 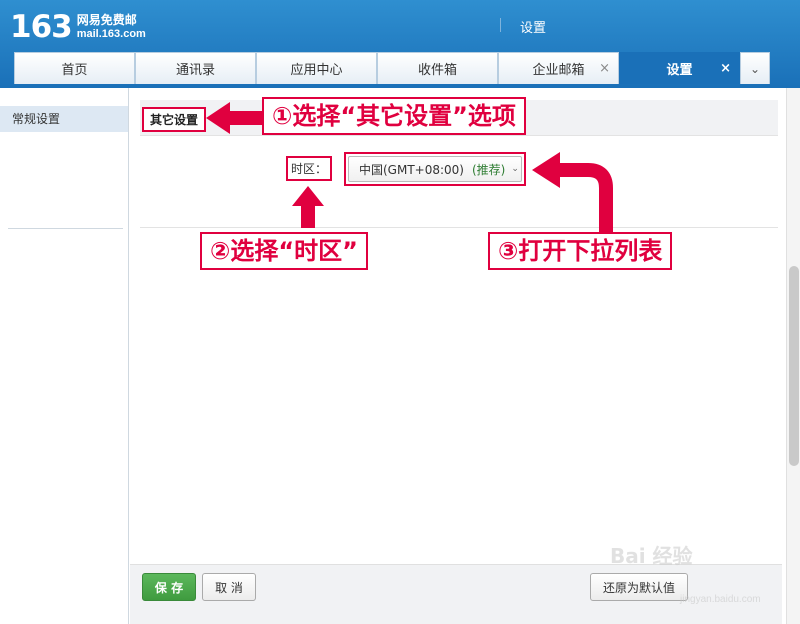 I want to click on tab-settings: 设置 ×, so click(x=679, y=68).